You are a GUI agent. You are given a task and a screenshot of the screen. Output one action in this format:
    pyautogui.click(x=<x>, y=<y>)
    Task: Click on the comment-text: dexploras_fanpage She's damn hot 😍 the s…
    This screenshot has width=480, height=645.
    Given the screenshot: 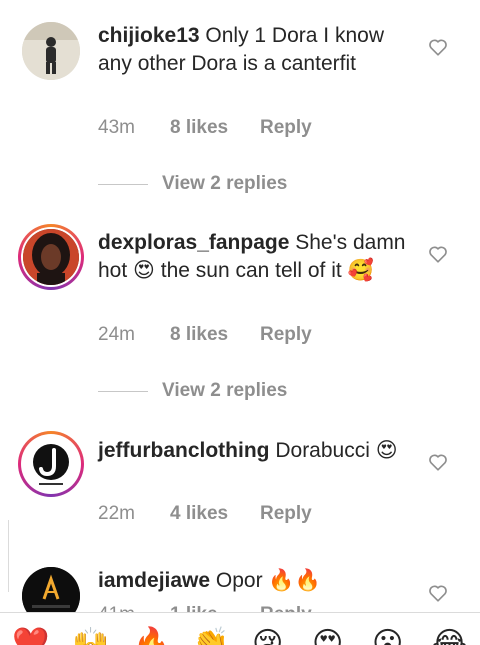 What is the action you would take?
    pyautogui.click(x=258, y=257)
    